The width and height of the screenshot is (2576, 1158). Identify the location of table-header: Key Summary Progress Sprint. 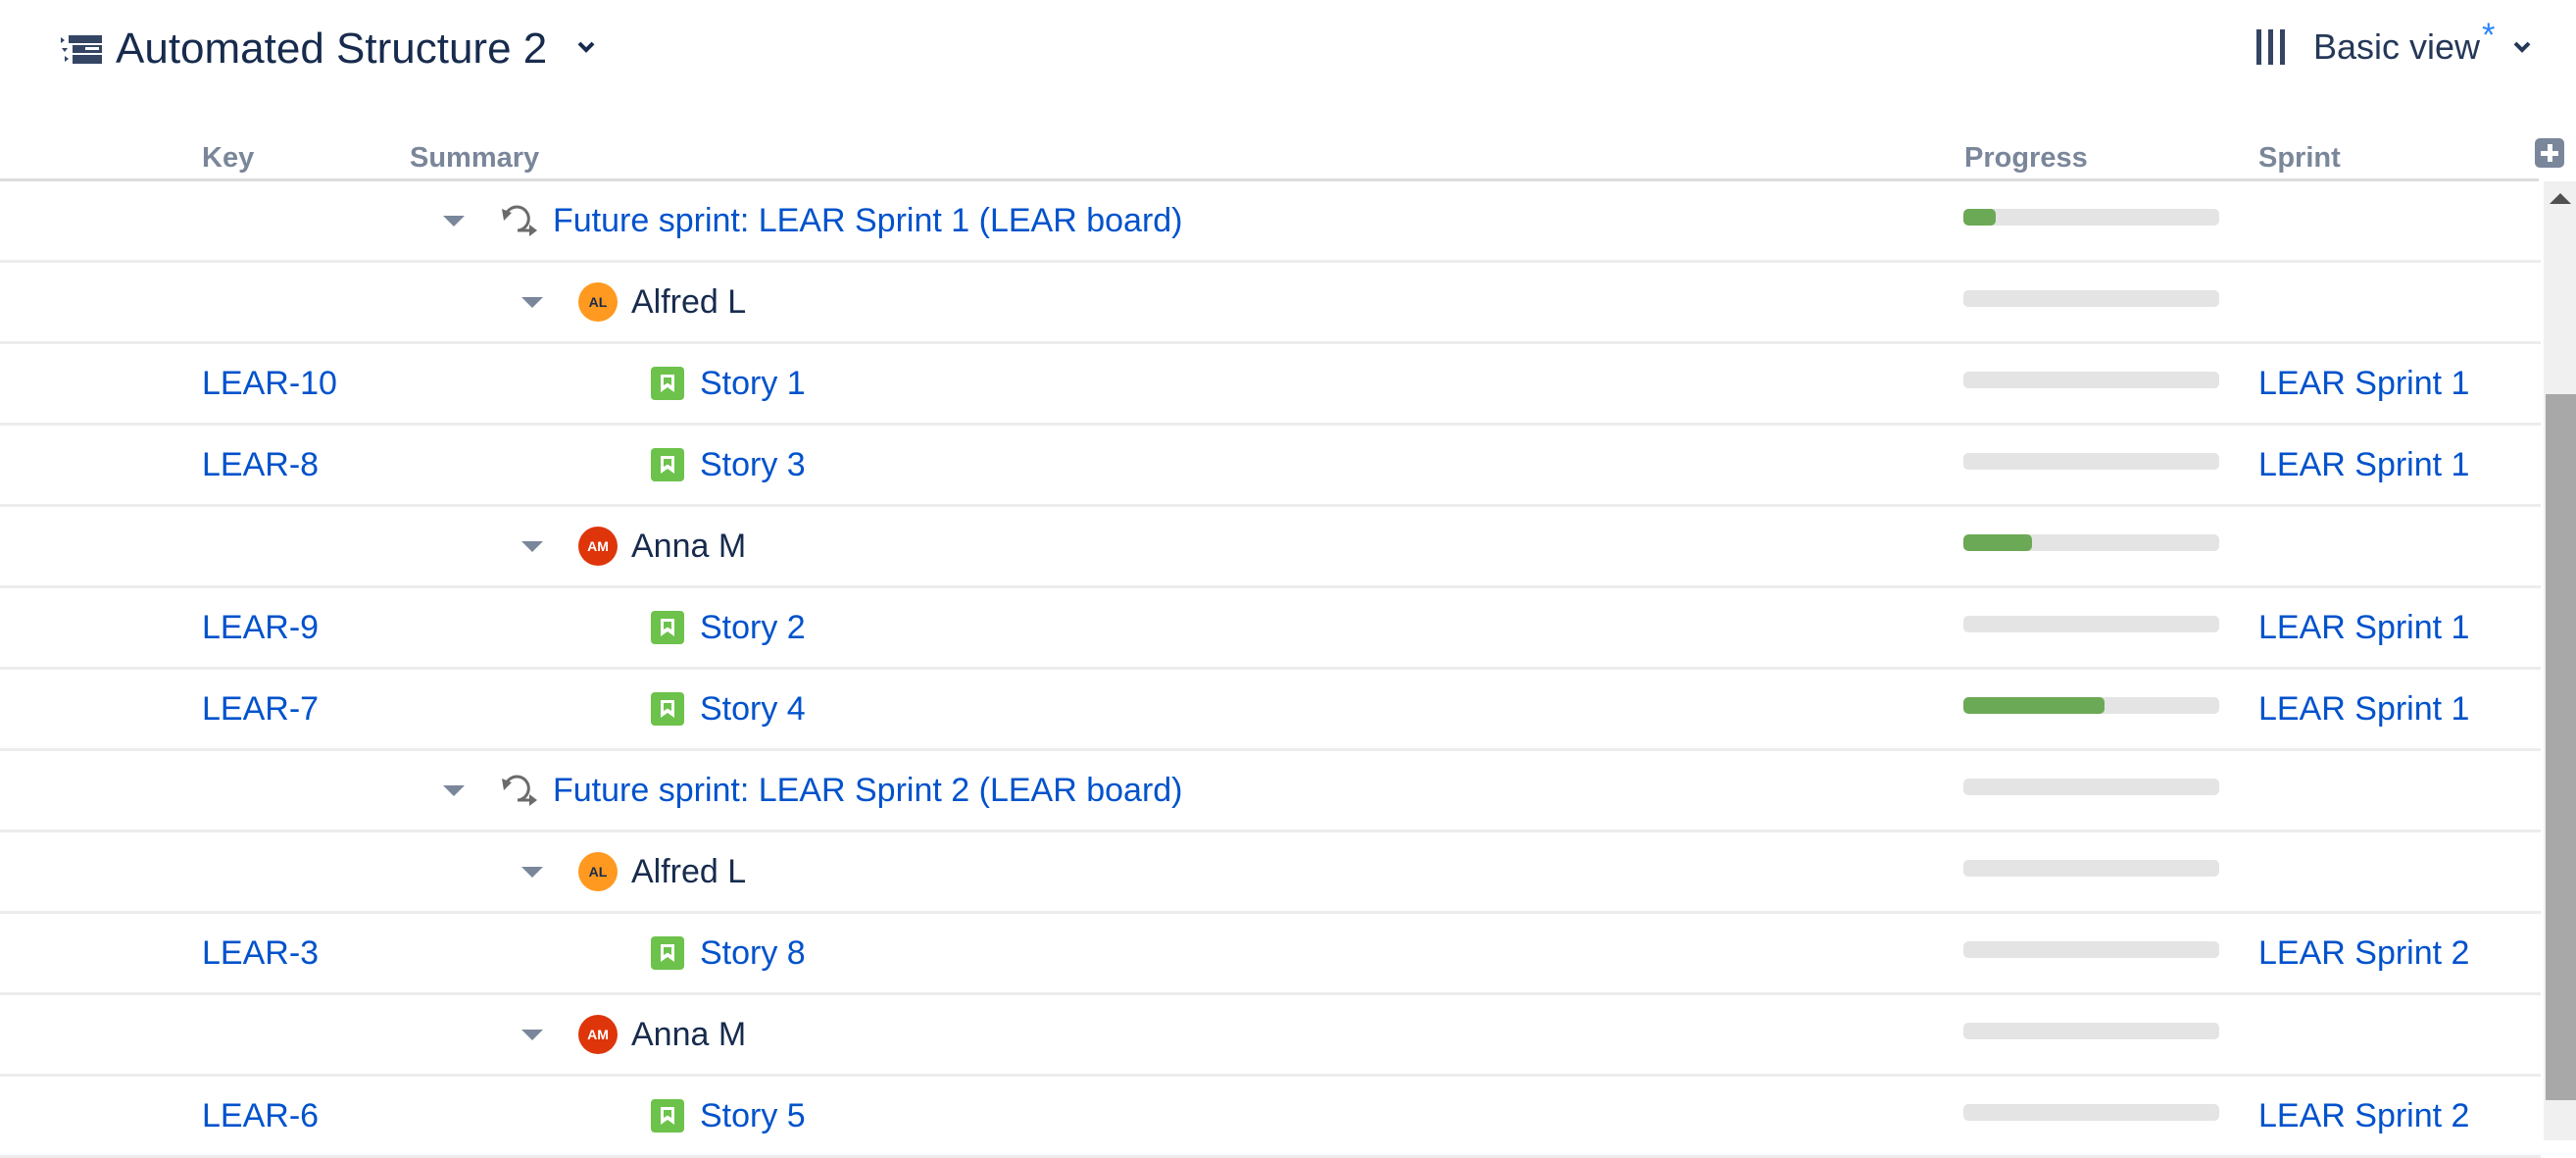
(1269, 159).